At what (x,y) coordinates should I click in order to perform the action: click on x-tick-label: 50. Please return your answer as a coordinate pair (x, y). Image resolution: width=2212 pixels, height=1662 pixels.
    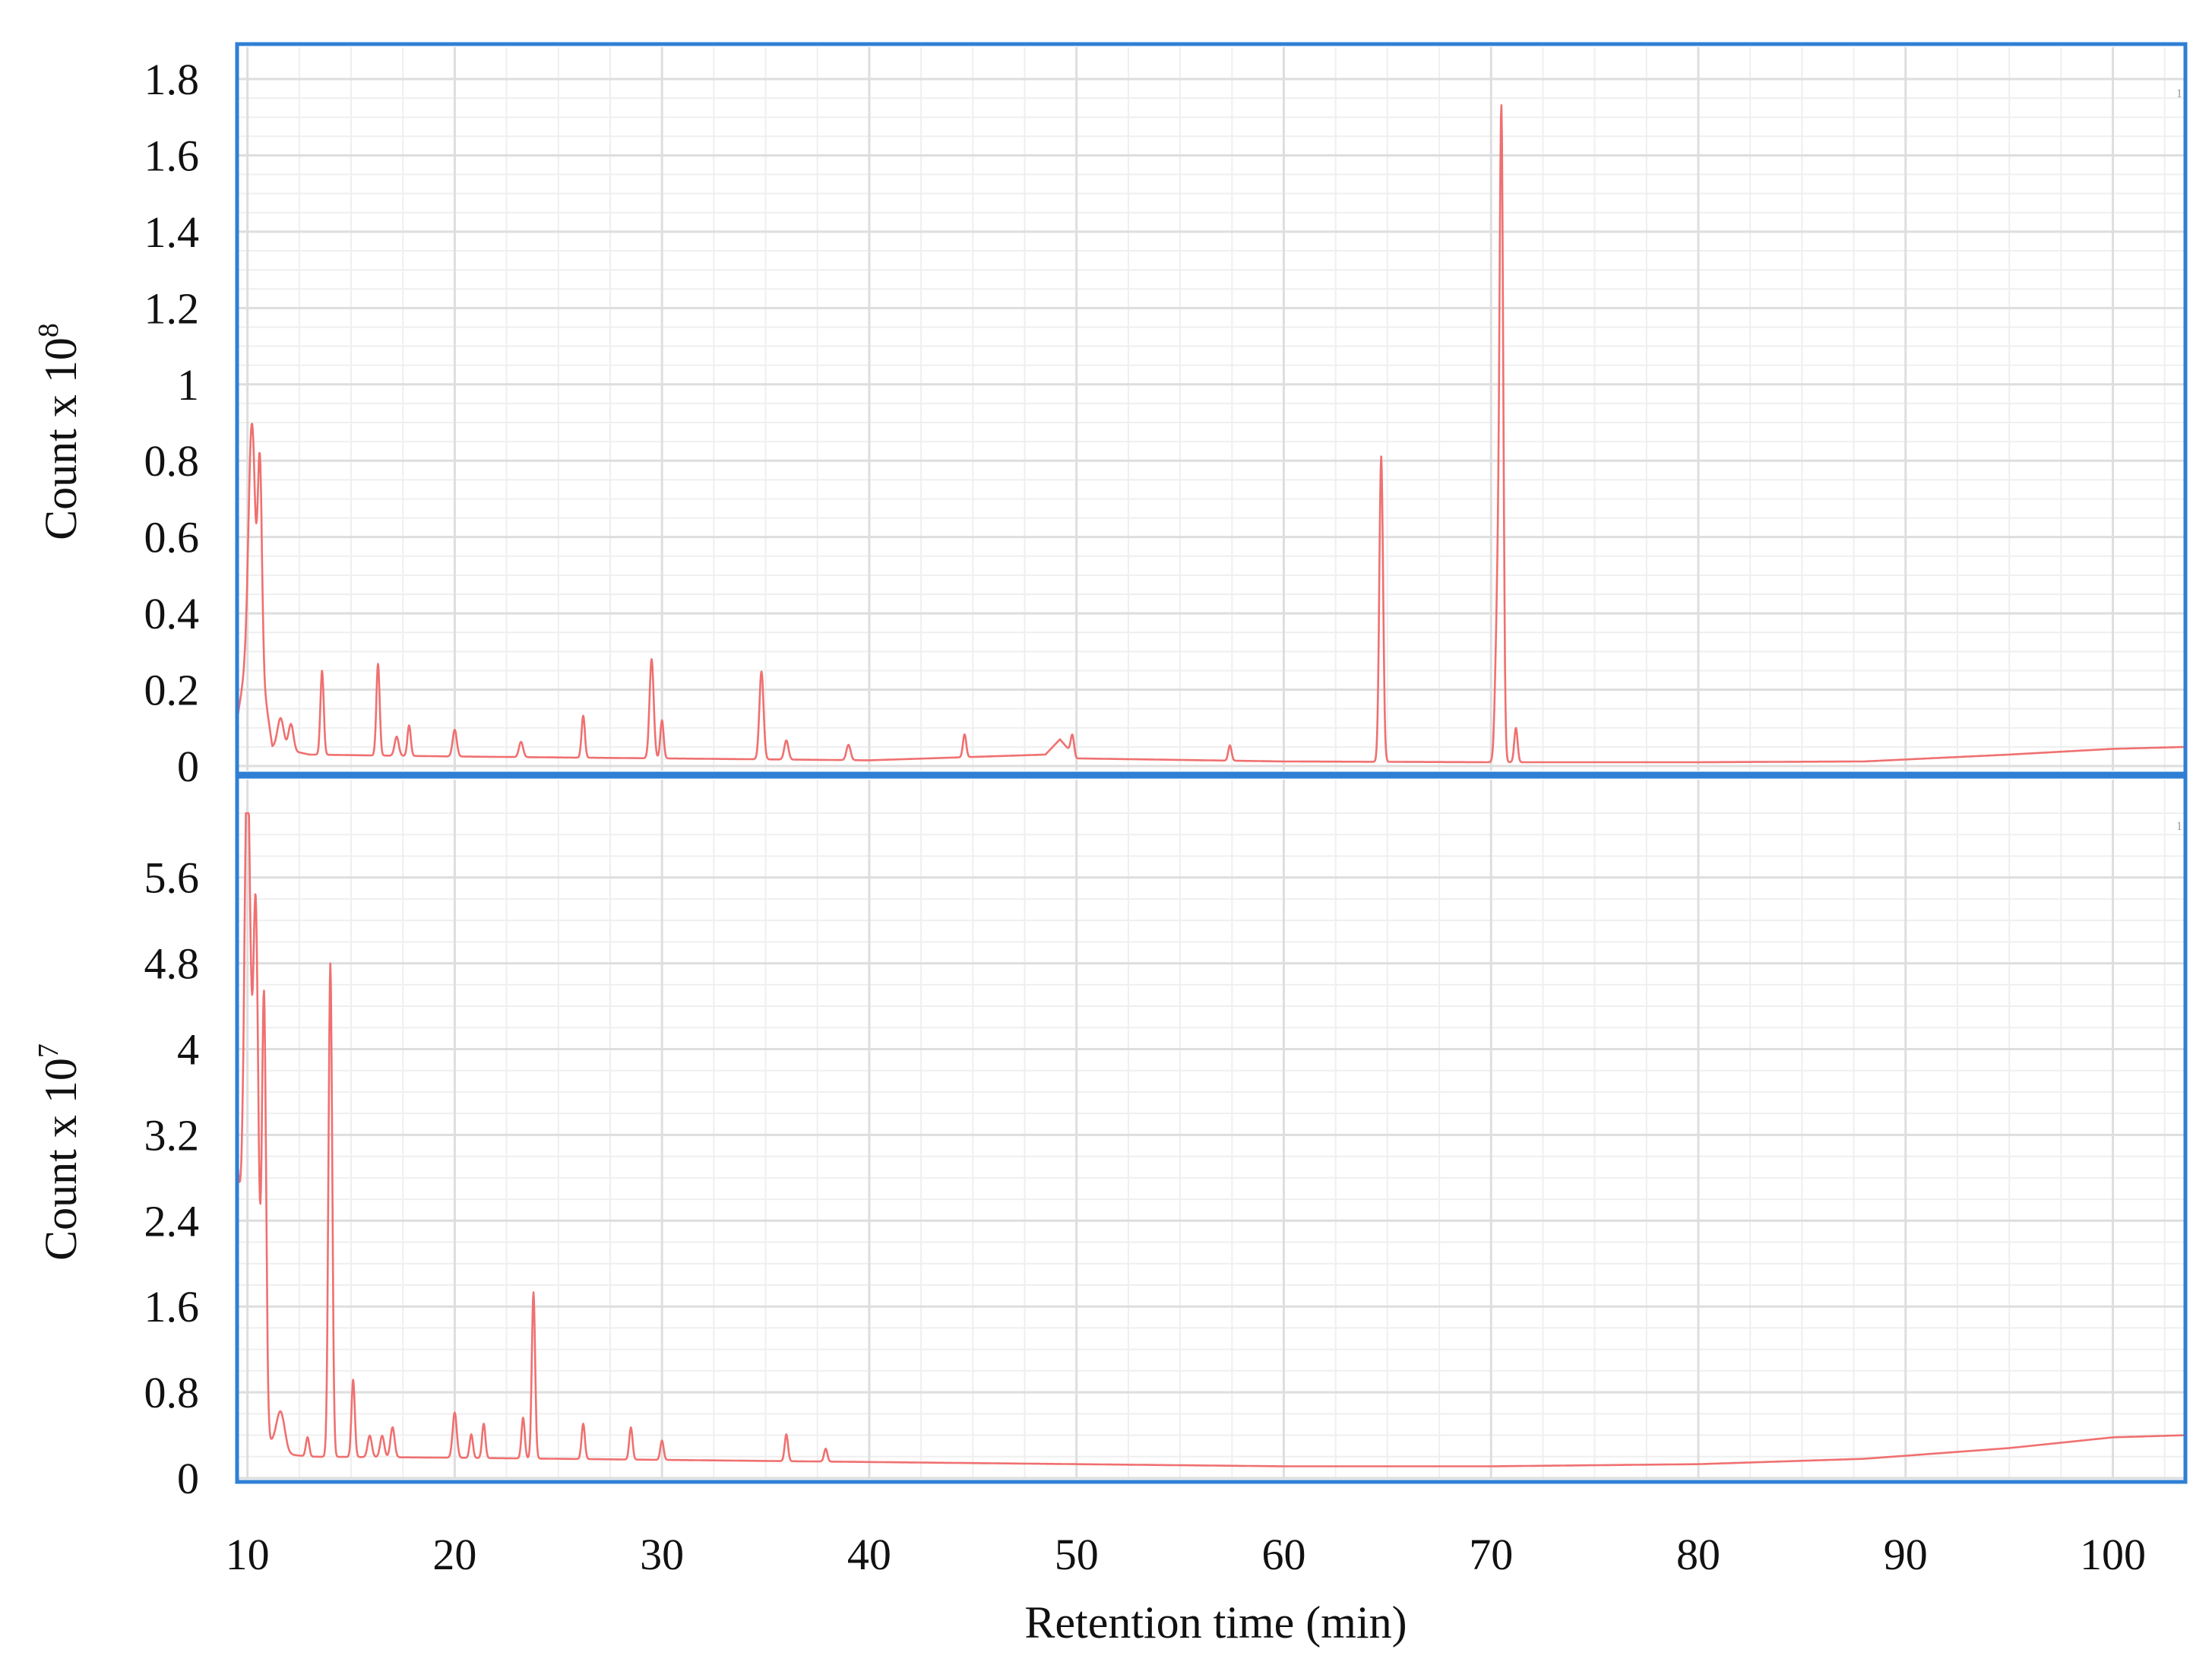
    Looking at the image, I should click on (1077, 1554).